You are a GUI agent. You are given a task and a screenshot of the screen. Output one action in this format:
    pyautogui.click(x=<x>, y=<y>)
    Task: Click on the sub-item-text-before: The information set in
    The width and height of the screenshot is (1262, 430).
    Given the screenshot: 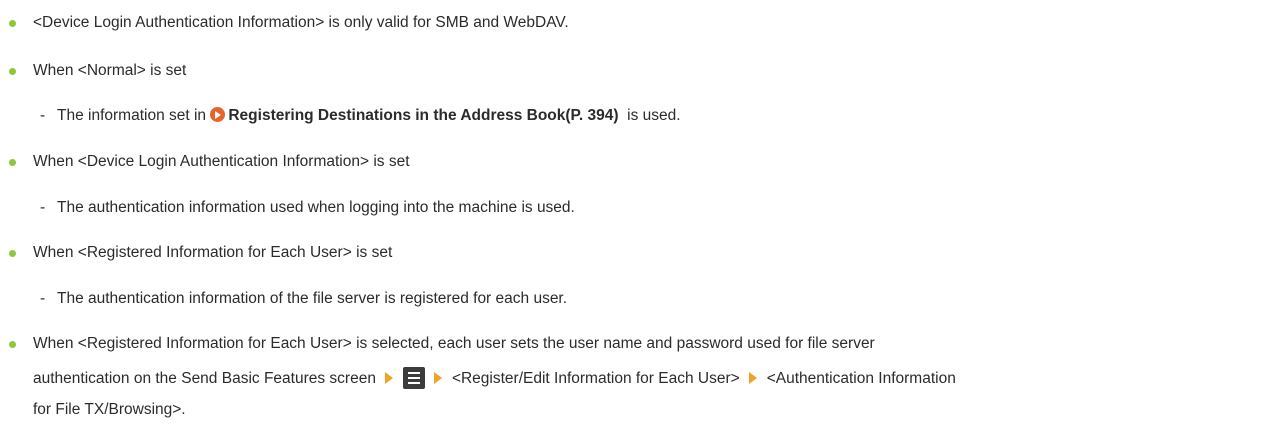 What is the action you would take?
    pyautogui.click(x=132, y=115)
    